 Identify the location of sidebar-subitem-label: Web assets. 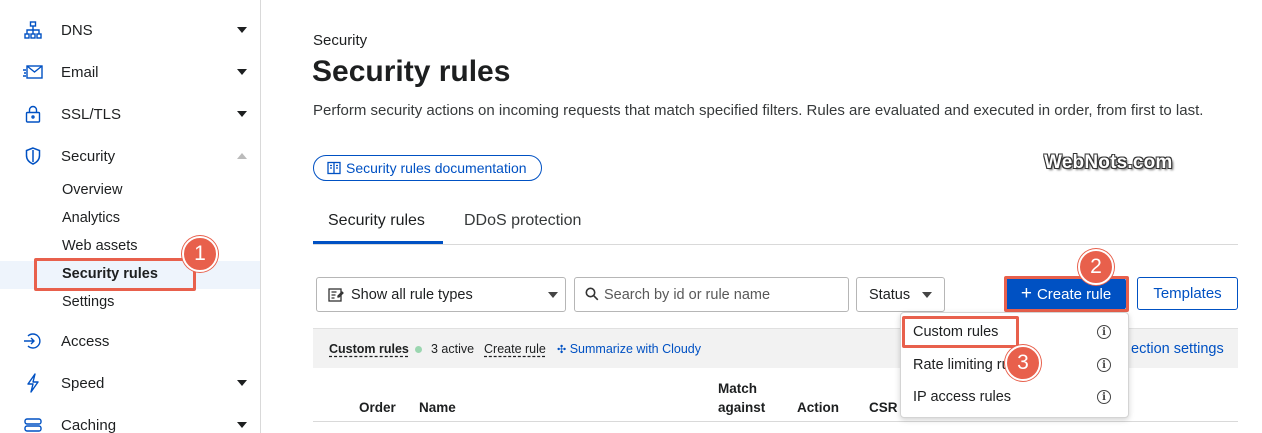
(100, 246).